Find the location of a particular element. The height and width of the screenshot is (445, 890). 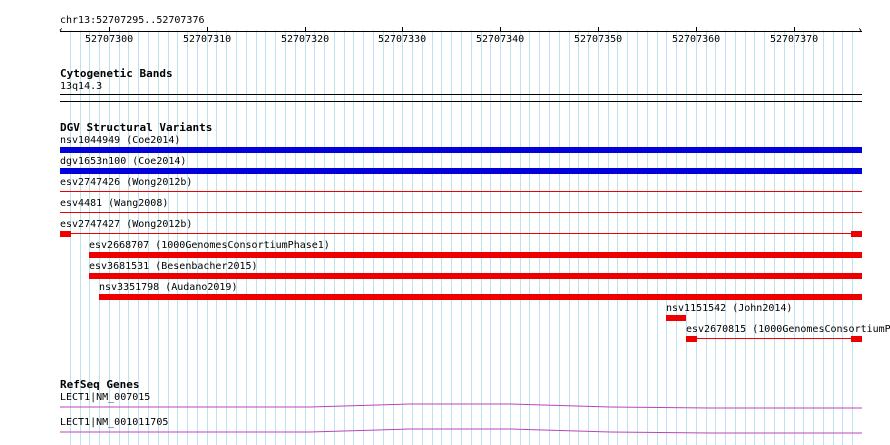

ruler-arrow-right-icon: › is located at coordinates (860, 30).